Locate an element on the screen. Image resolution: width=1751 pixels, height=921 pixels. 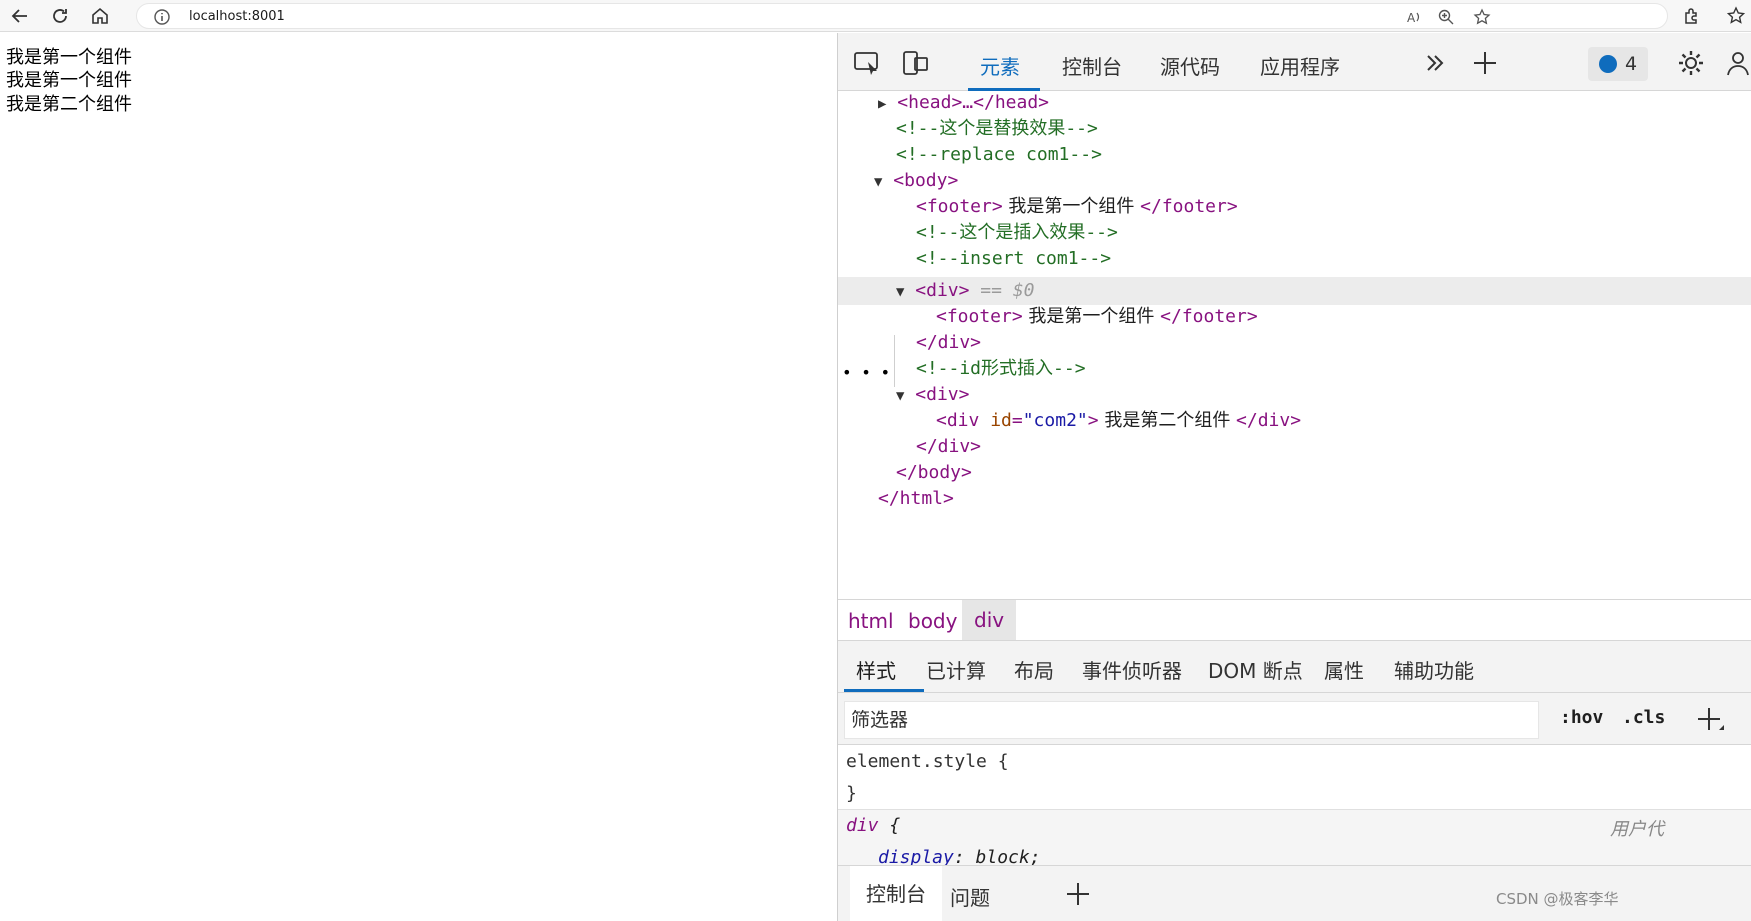
indent-guide is located at coordinates (894, 361).